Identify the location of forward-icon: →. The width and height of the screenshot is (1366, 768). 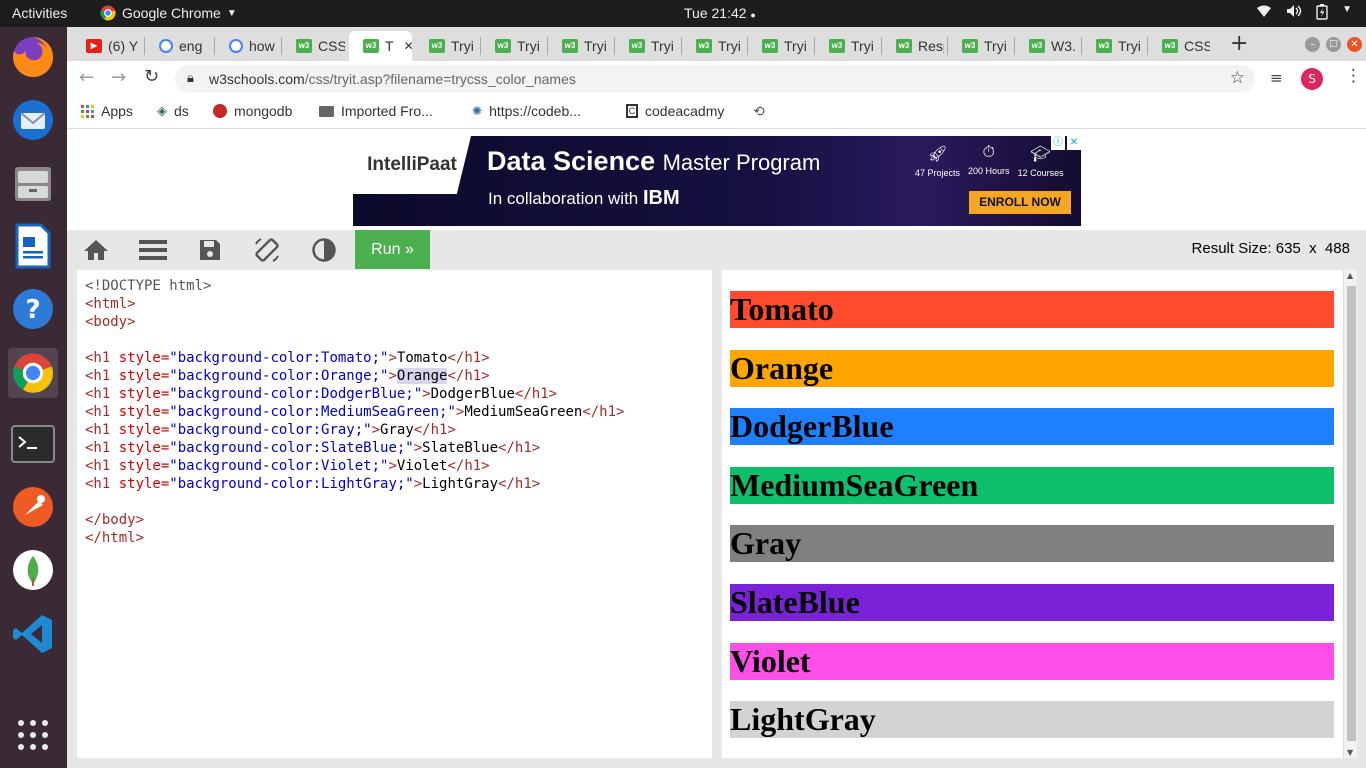
(118, 77).